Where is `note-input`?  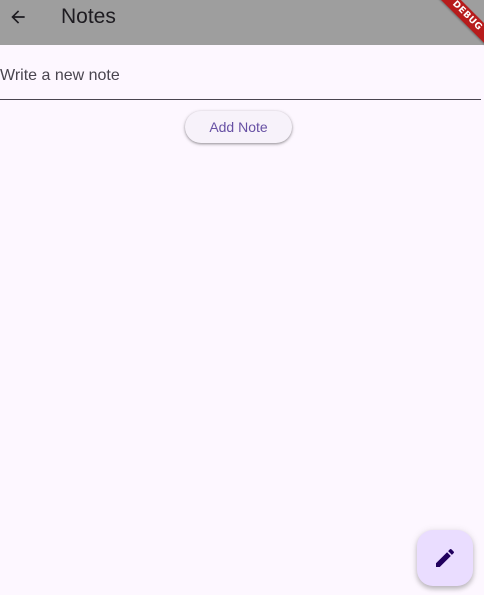 note-input is located at coordinates (235, 76).